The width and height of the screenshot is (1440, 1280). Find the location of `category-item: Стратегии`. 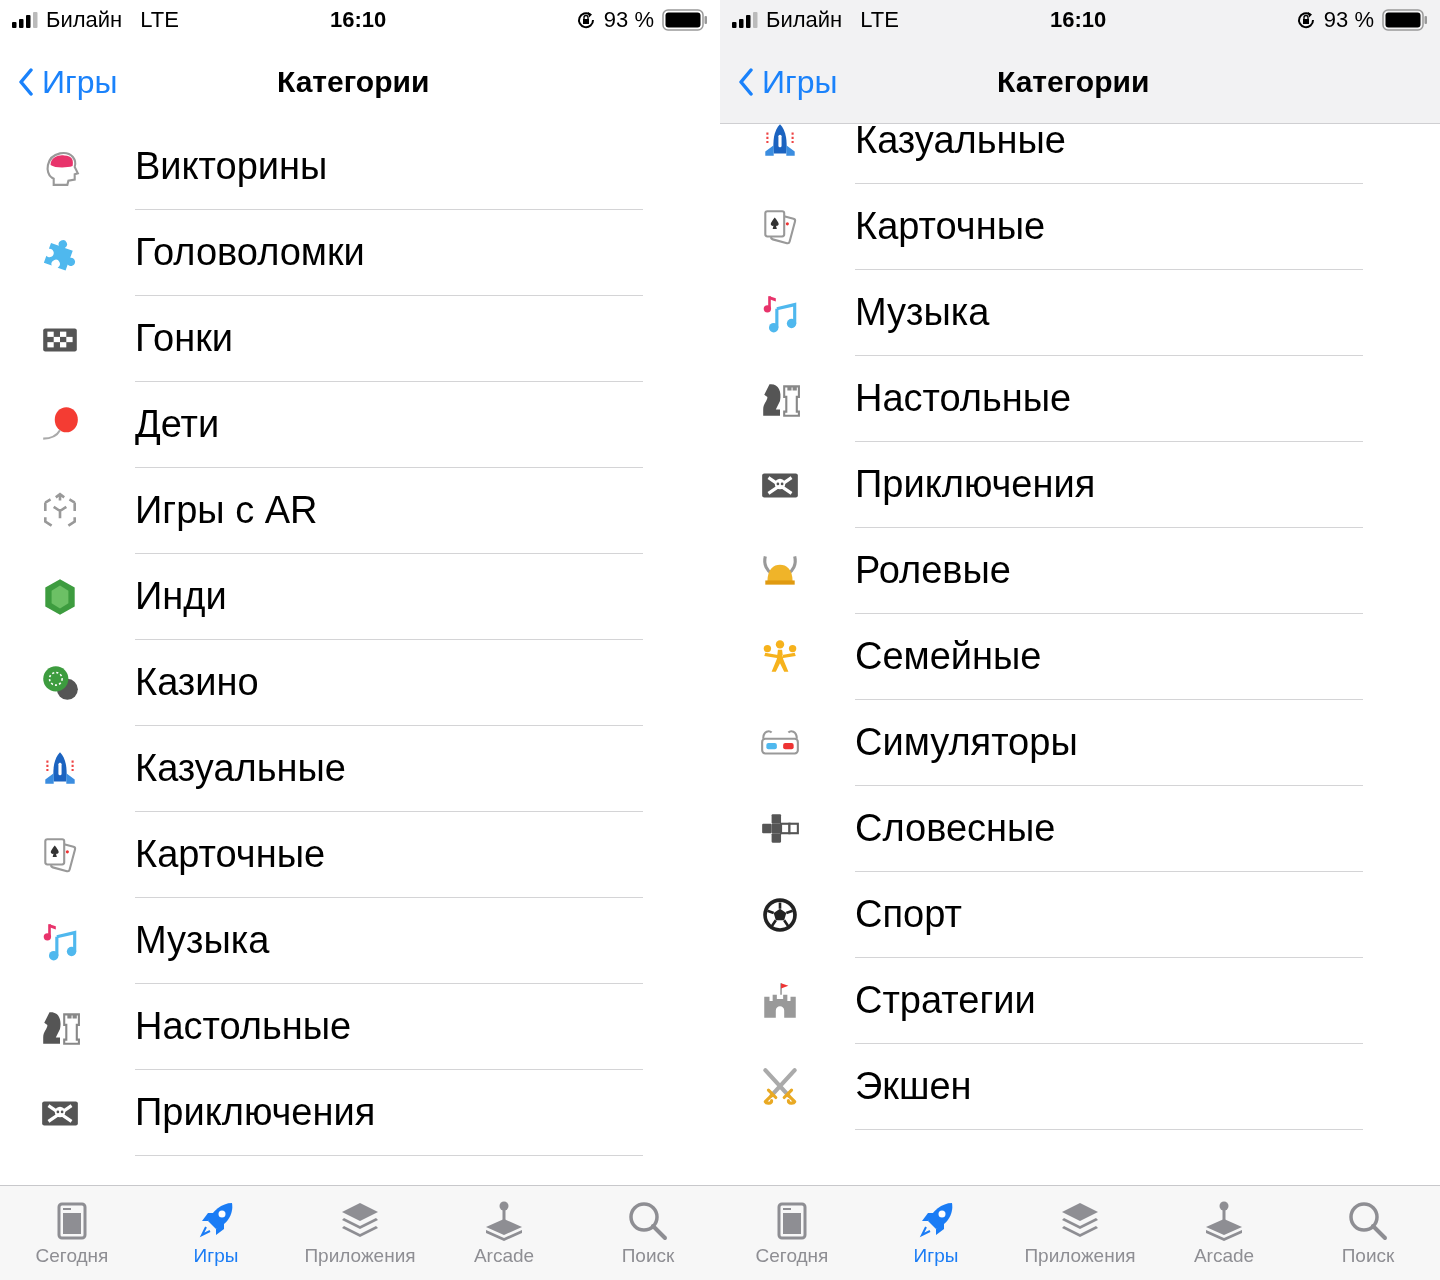

category-item: Стратегии is located at coordinates (1080, 1001).